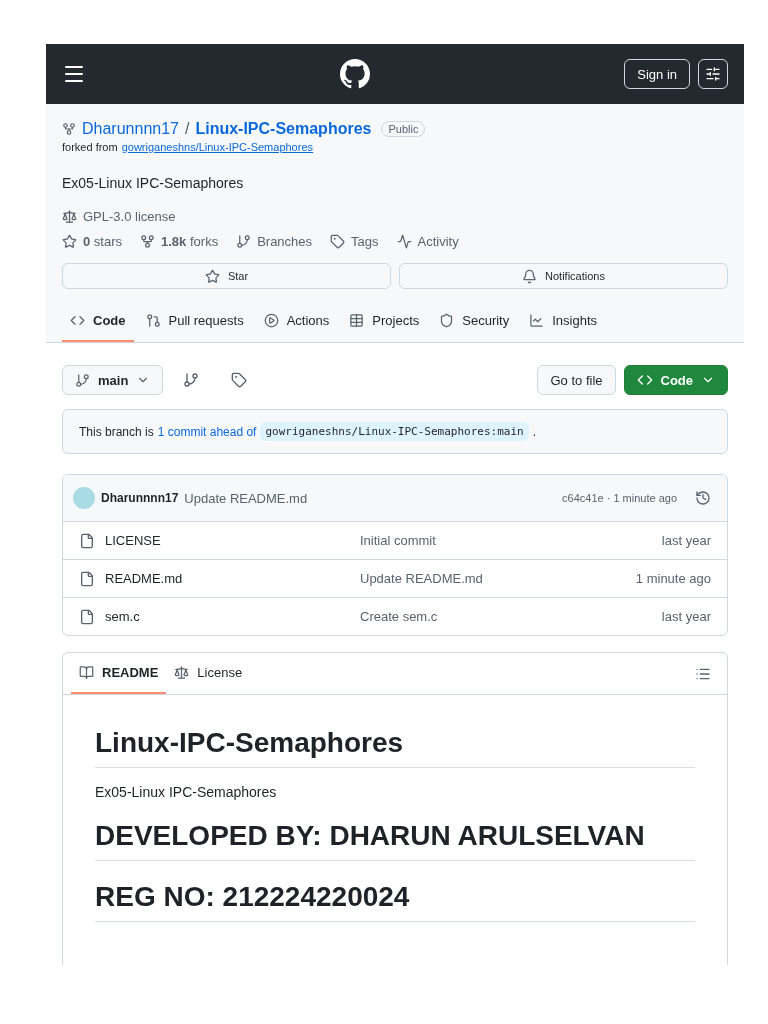 The height and width of the screenshot is (1024, 768). I want to click on table-icon, so click(357, 320).